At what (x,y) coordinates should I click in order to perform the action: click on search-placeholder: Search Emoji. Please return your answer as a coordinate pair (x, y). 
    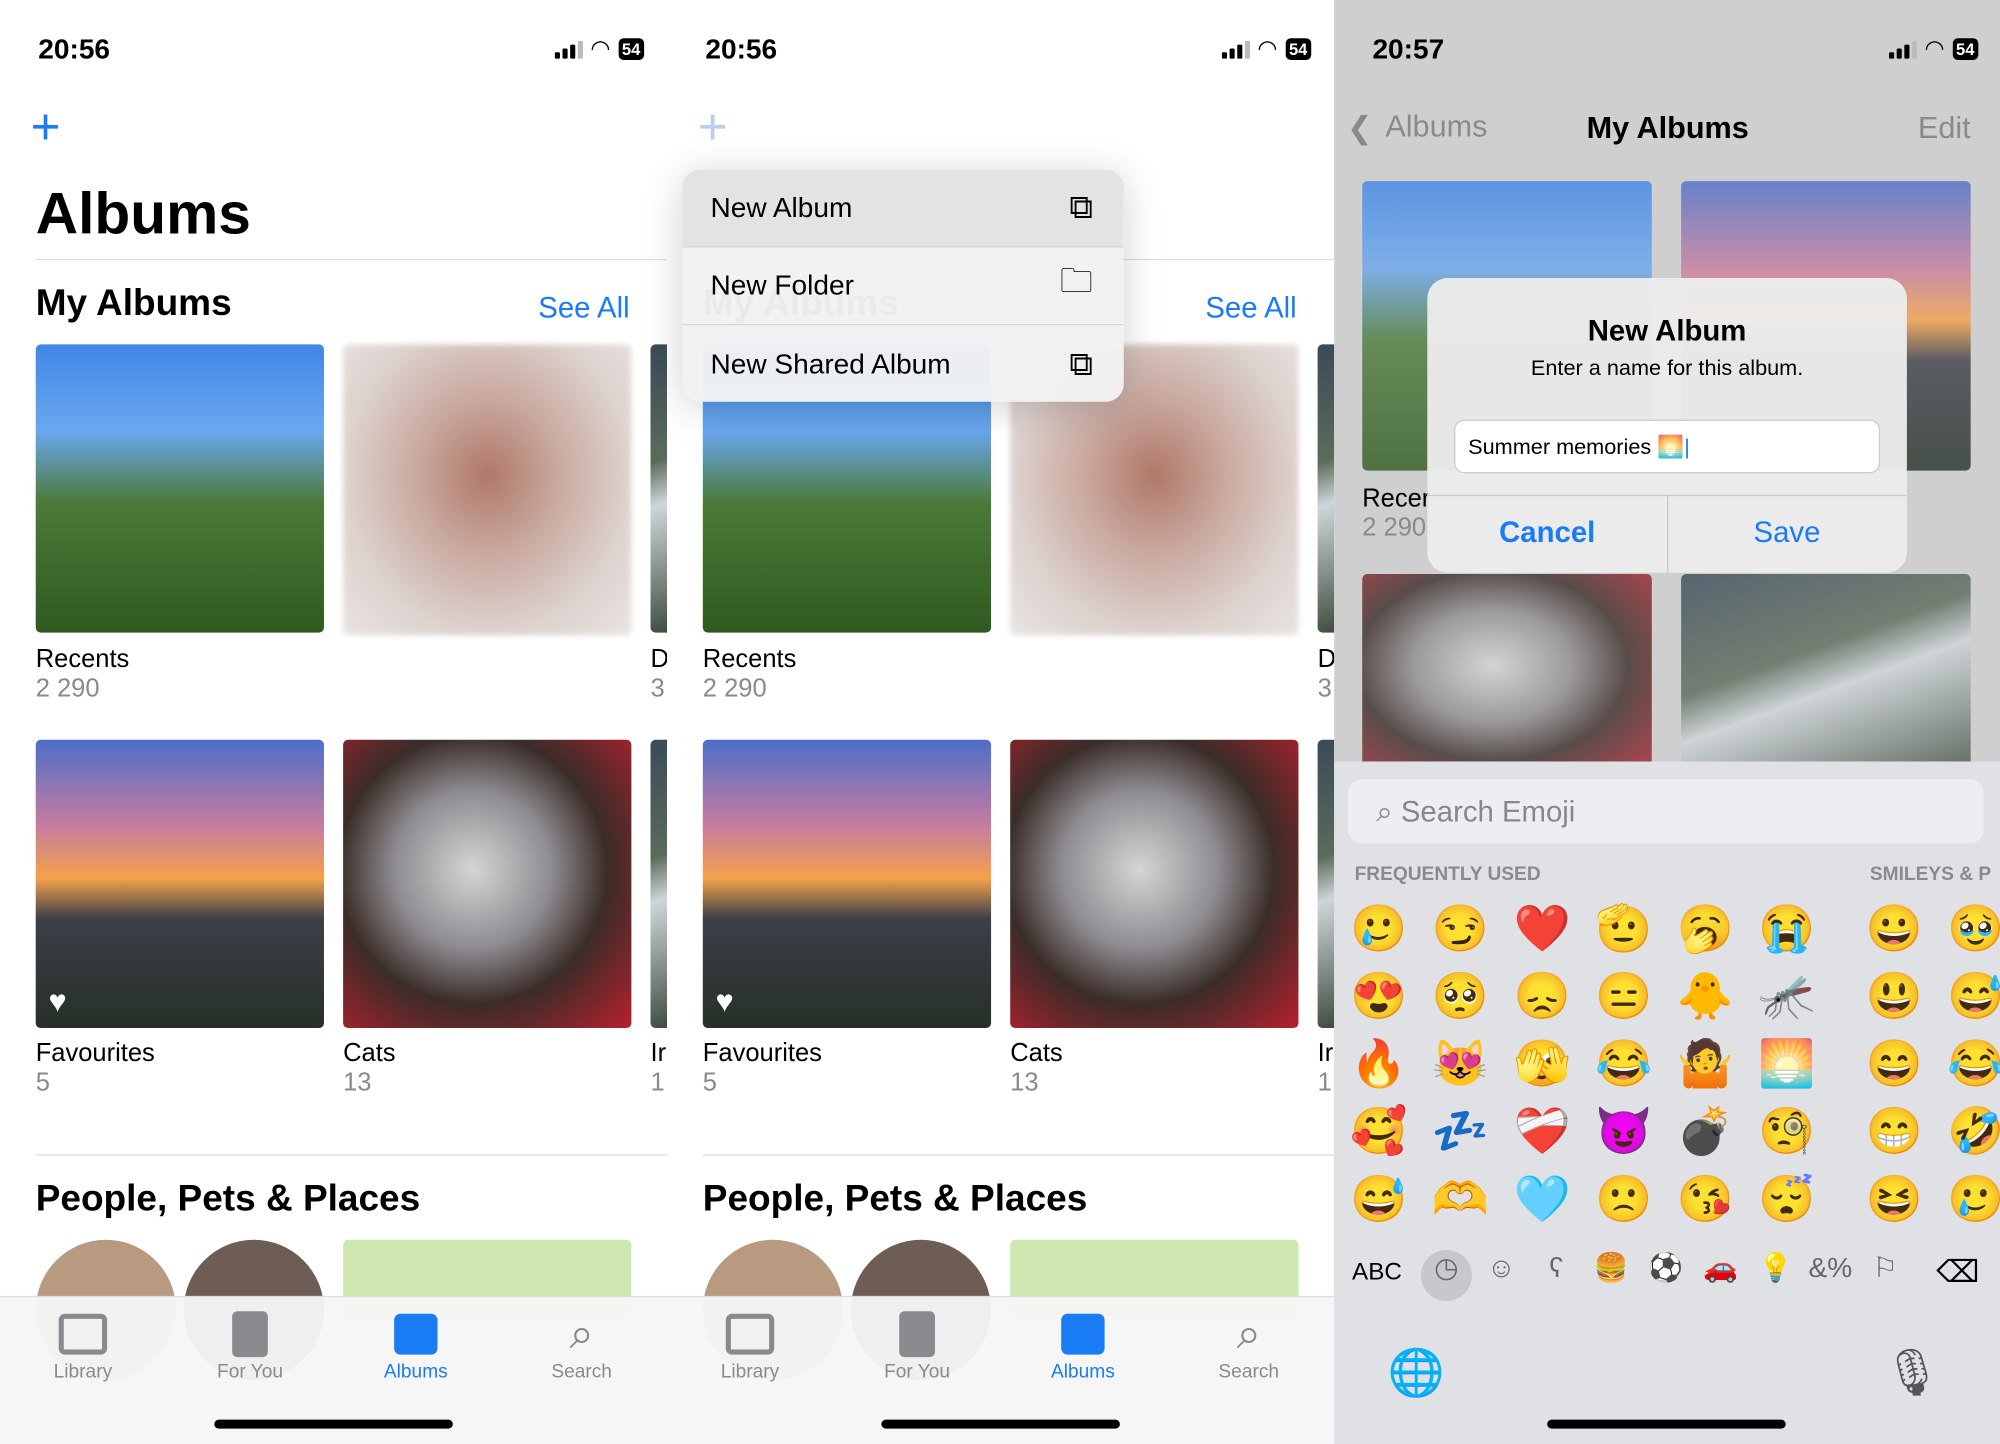
    Looking at the image, I should click on (1488, 811).